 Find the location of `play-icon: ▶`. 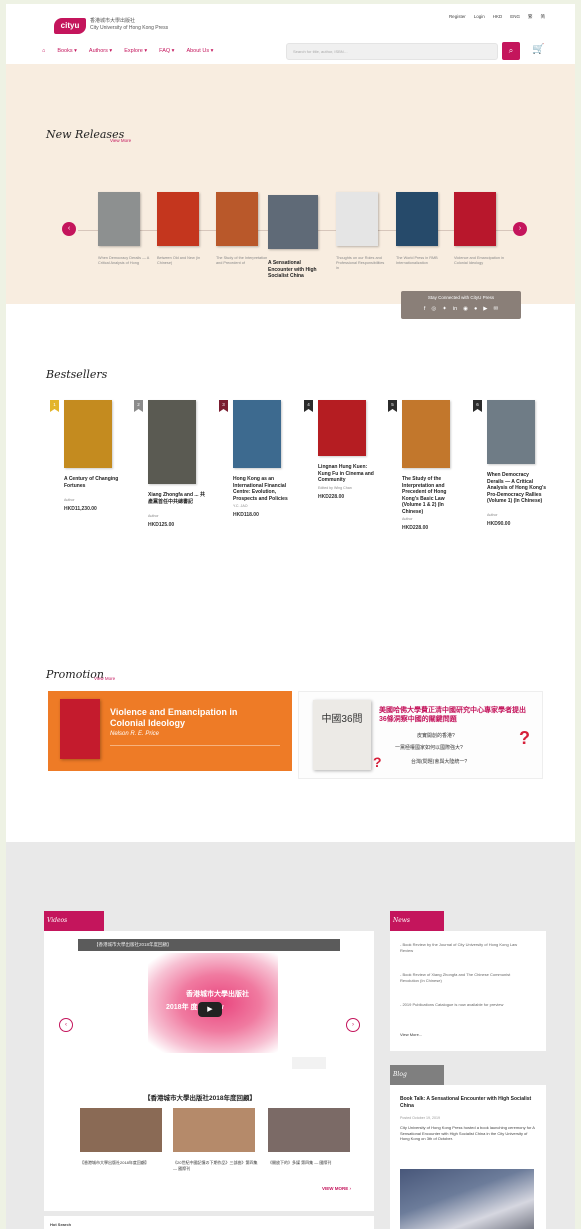

play-icon: ▶ is located at coordinates (210, 1009).